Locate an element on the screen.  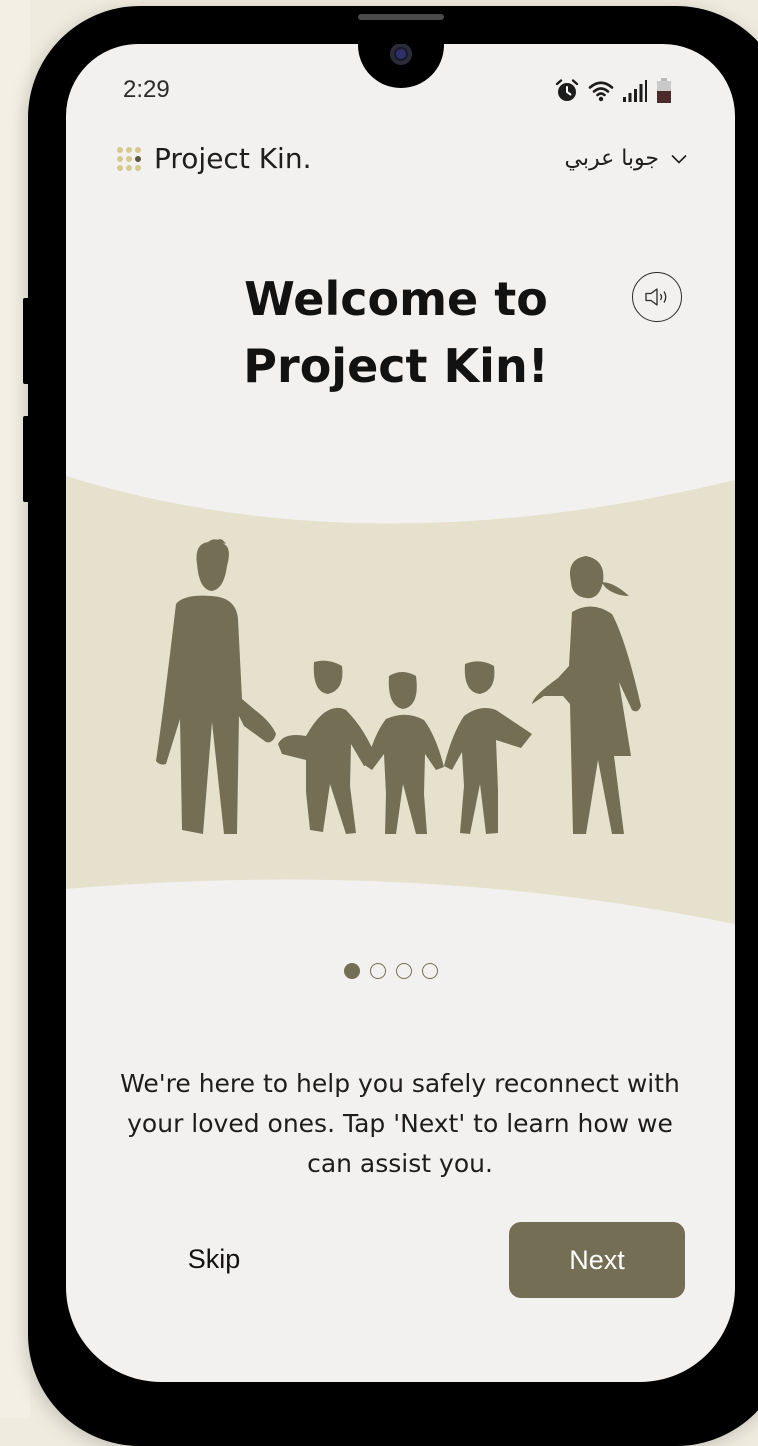
battery-icon is located at coordinates (664, 90).